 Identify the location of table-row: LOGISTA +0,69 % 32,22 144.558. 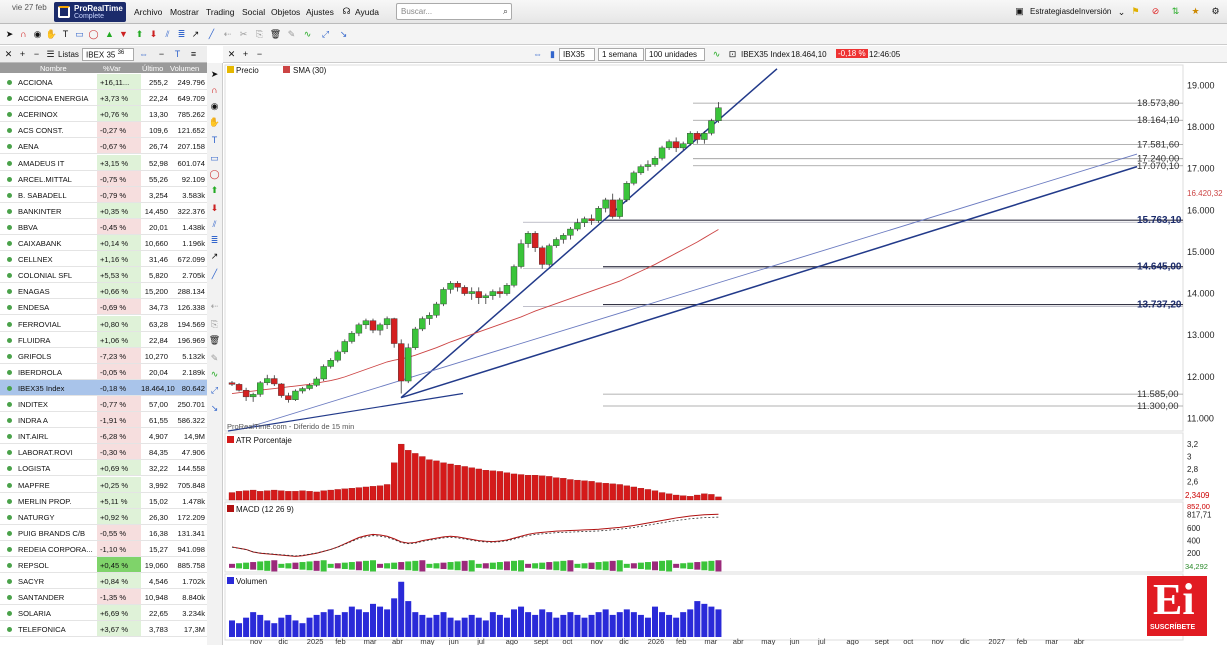
(103, 468).